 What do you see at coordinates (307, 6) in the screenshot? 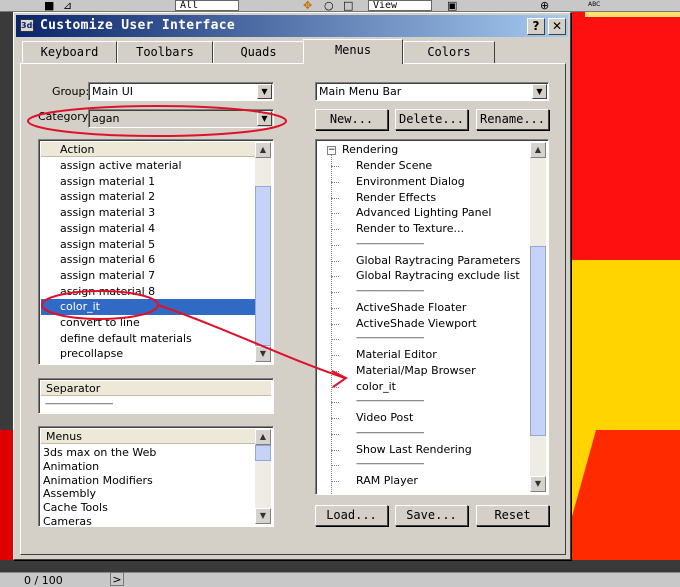
I see `move-icon: ✥` at bounding box center [307, 6].